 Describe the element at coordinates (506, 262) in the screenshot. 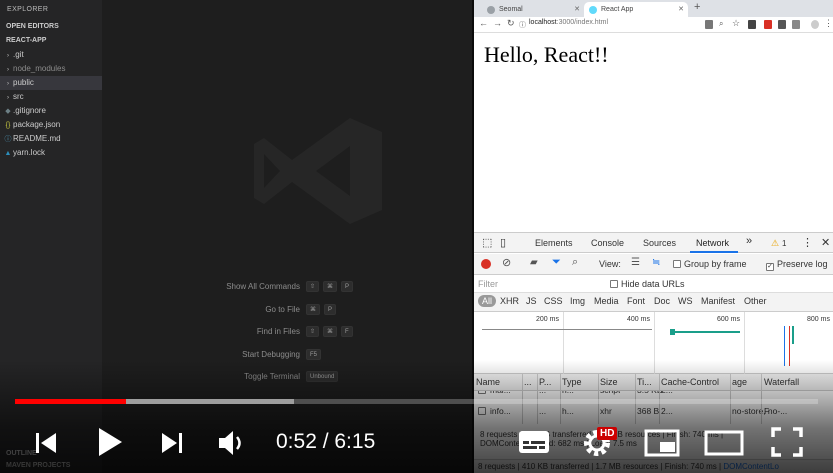

I see `clear-icon: ⊘` at that location.